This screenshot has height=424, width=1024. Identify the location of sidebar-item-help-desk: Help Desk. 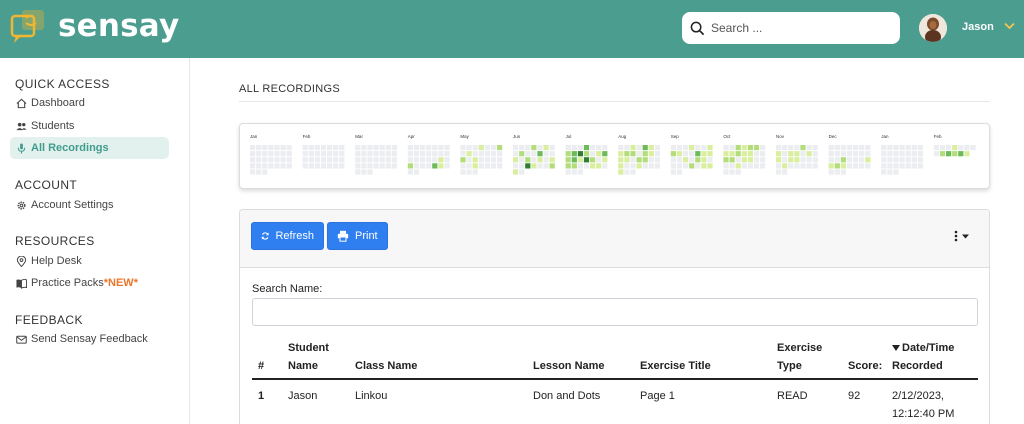
(89, 261).